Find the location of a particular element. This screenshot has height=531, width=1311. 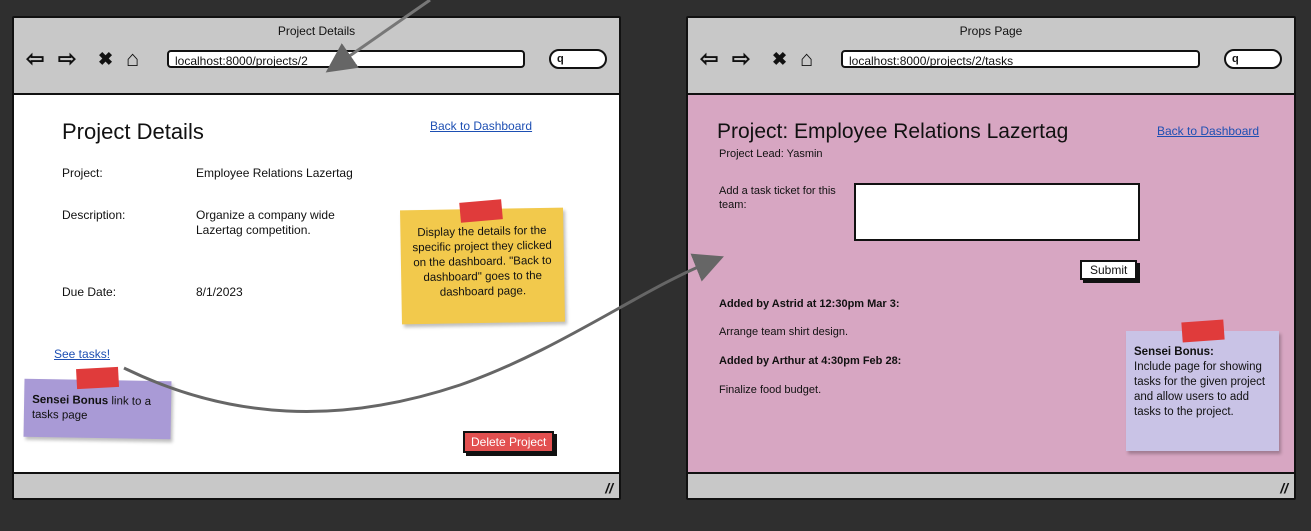

field-label-description: Description: is located at coordinates (94, 215).